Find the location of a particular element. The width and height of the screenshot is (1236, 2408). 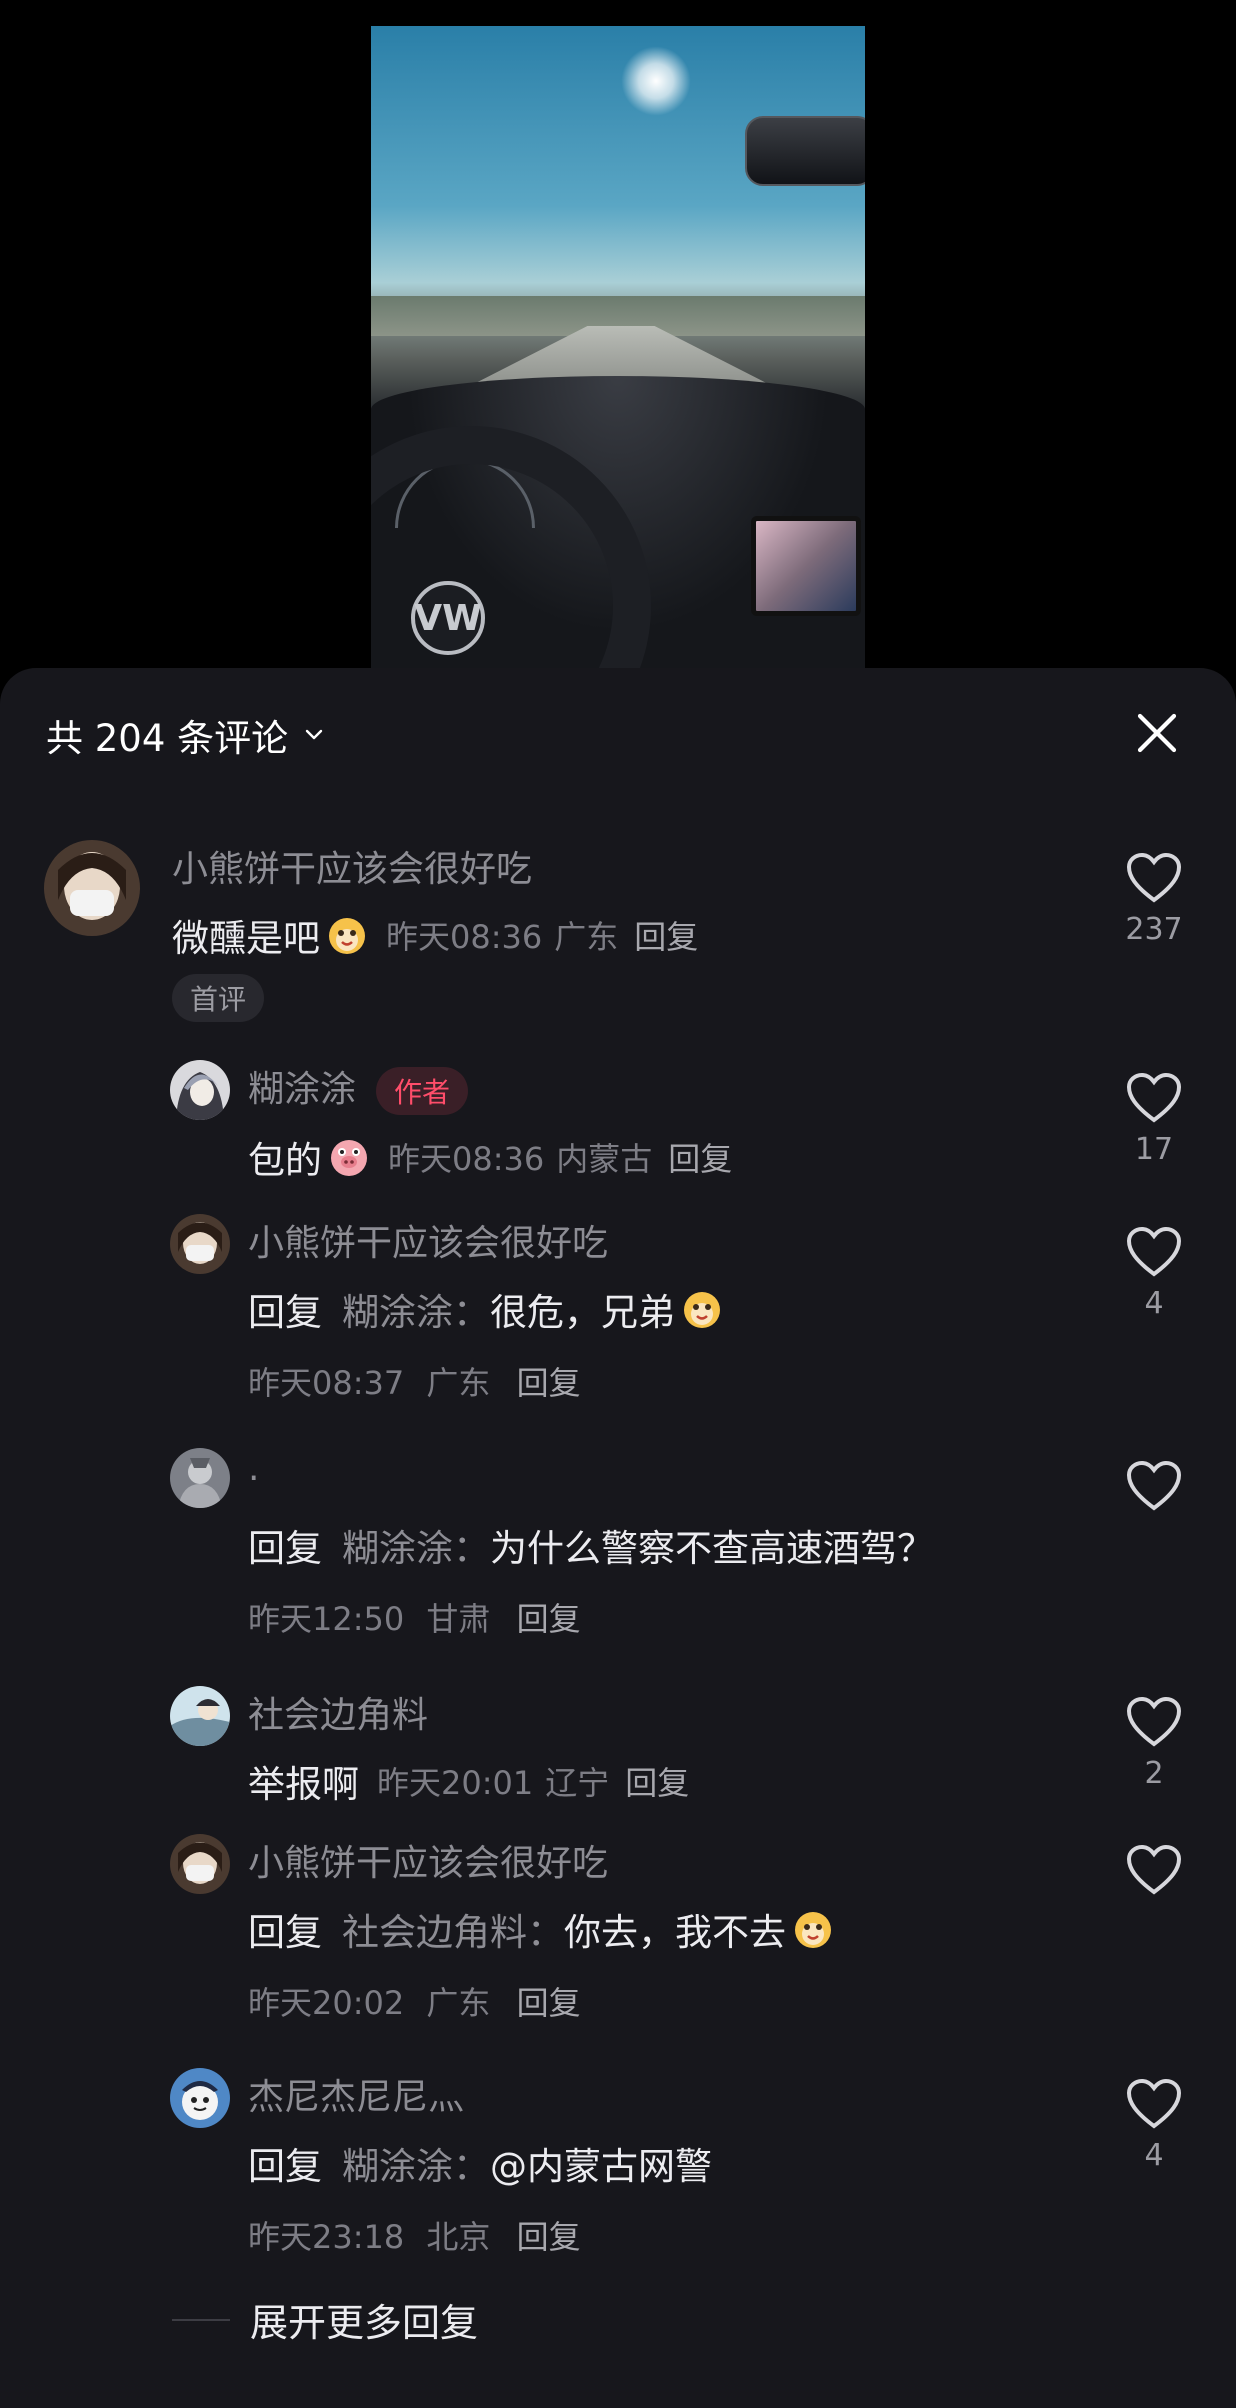

like-button: 2 is located at coordinates (1154, 1743).